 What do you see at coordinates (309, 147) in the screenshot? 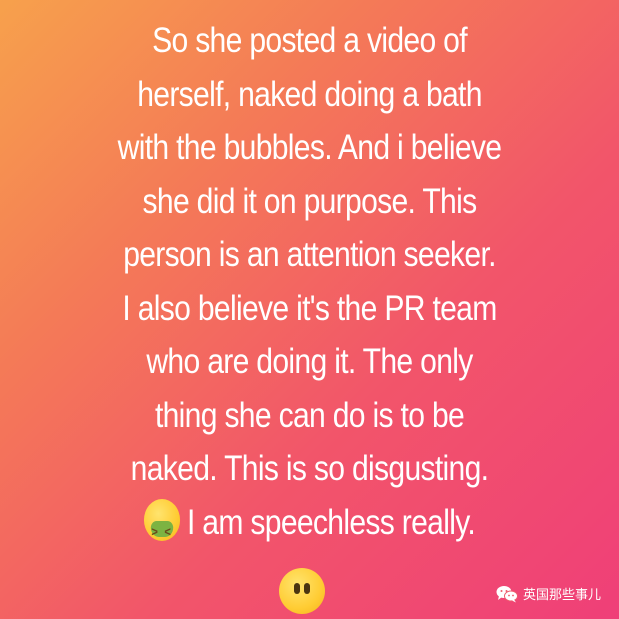
I see `post-line: with the bubbles. And i believe` at bounding box center [309, 147].